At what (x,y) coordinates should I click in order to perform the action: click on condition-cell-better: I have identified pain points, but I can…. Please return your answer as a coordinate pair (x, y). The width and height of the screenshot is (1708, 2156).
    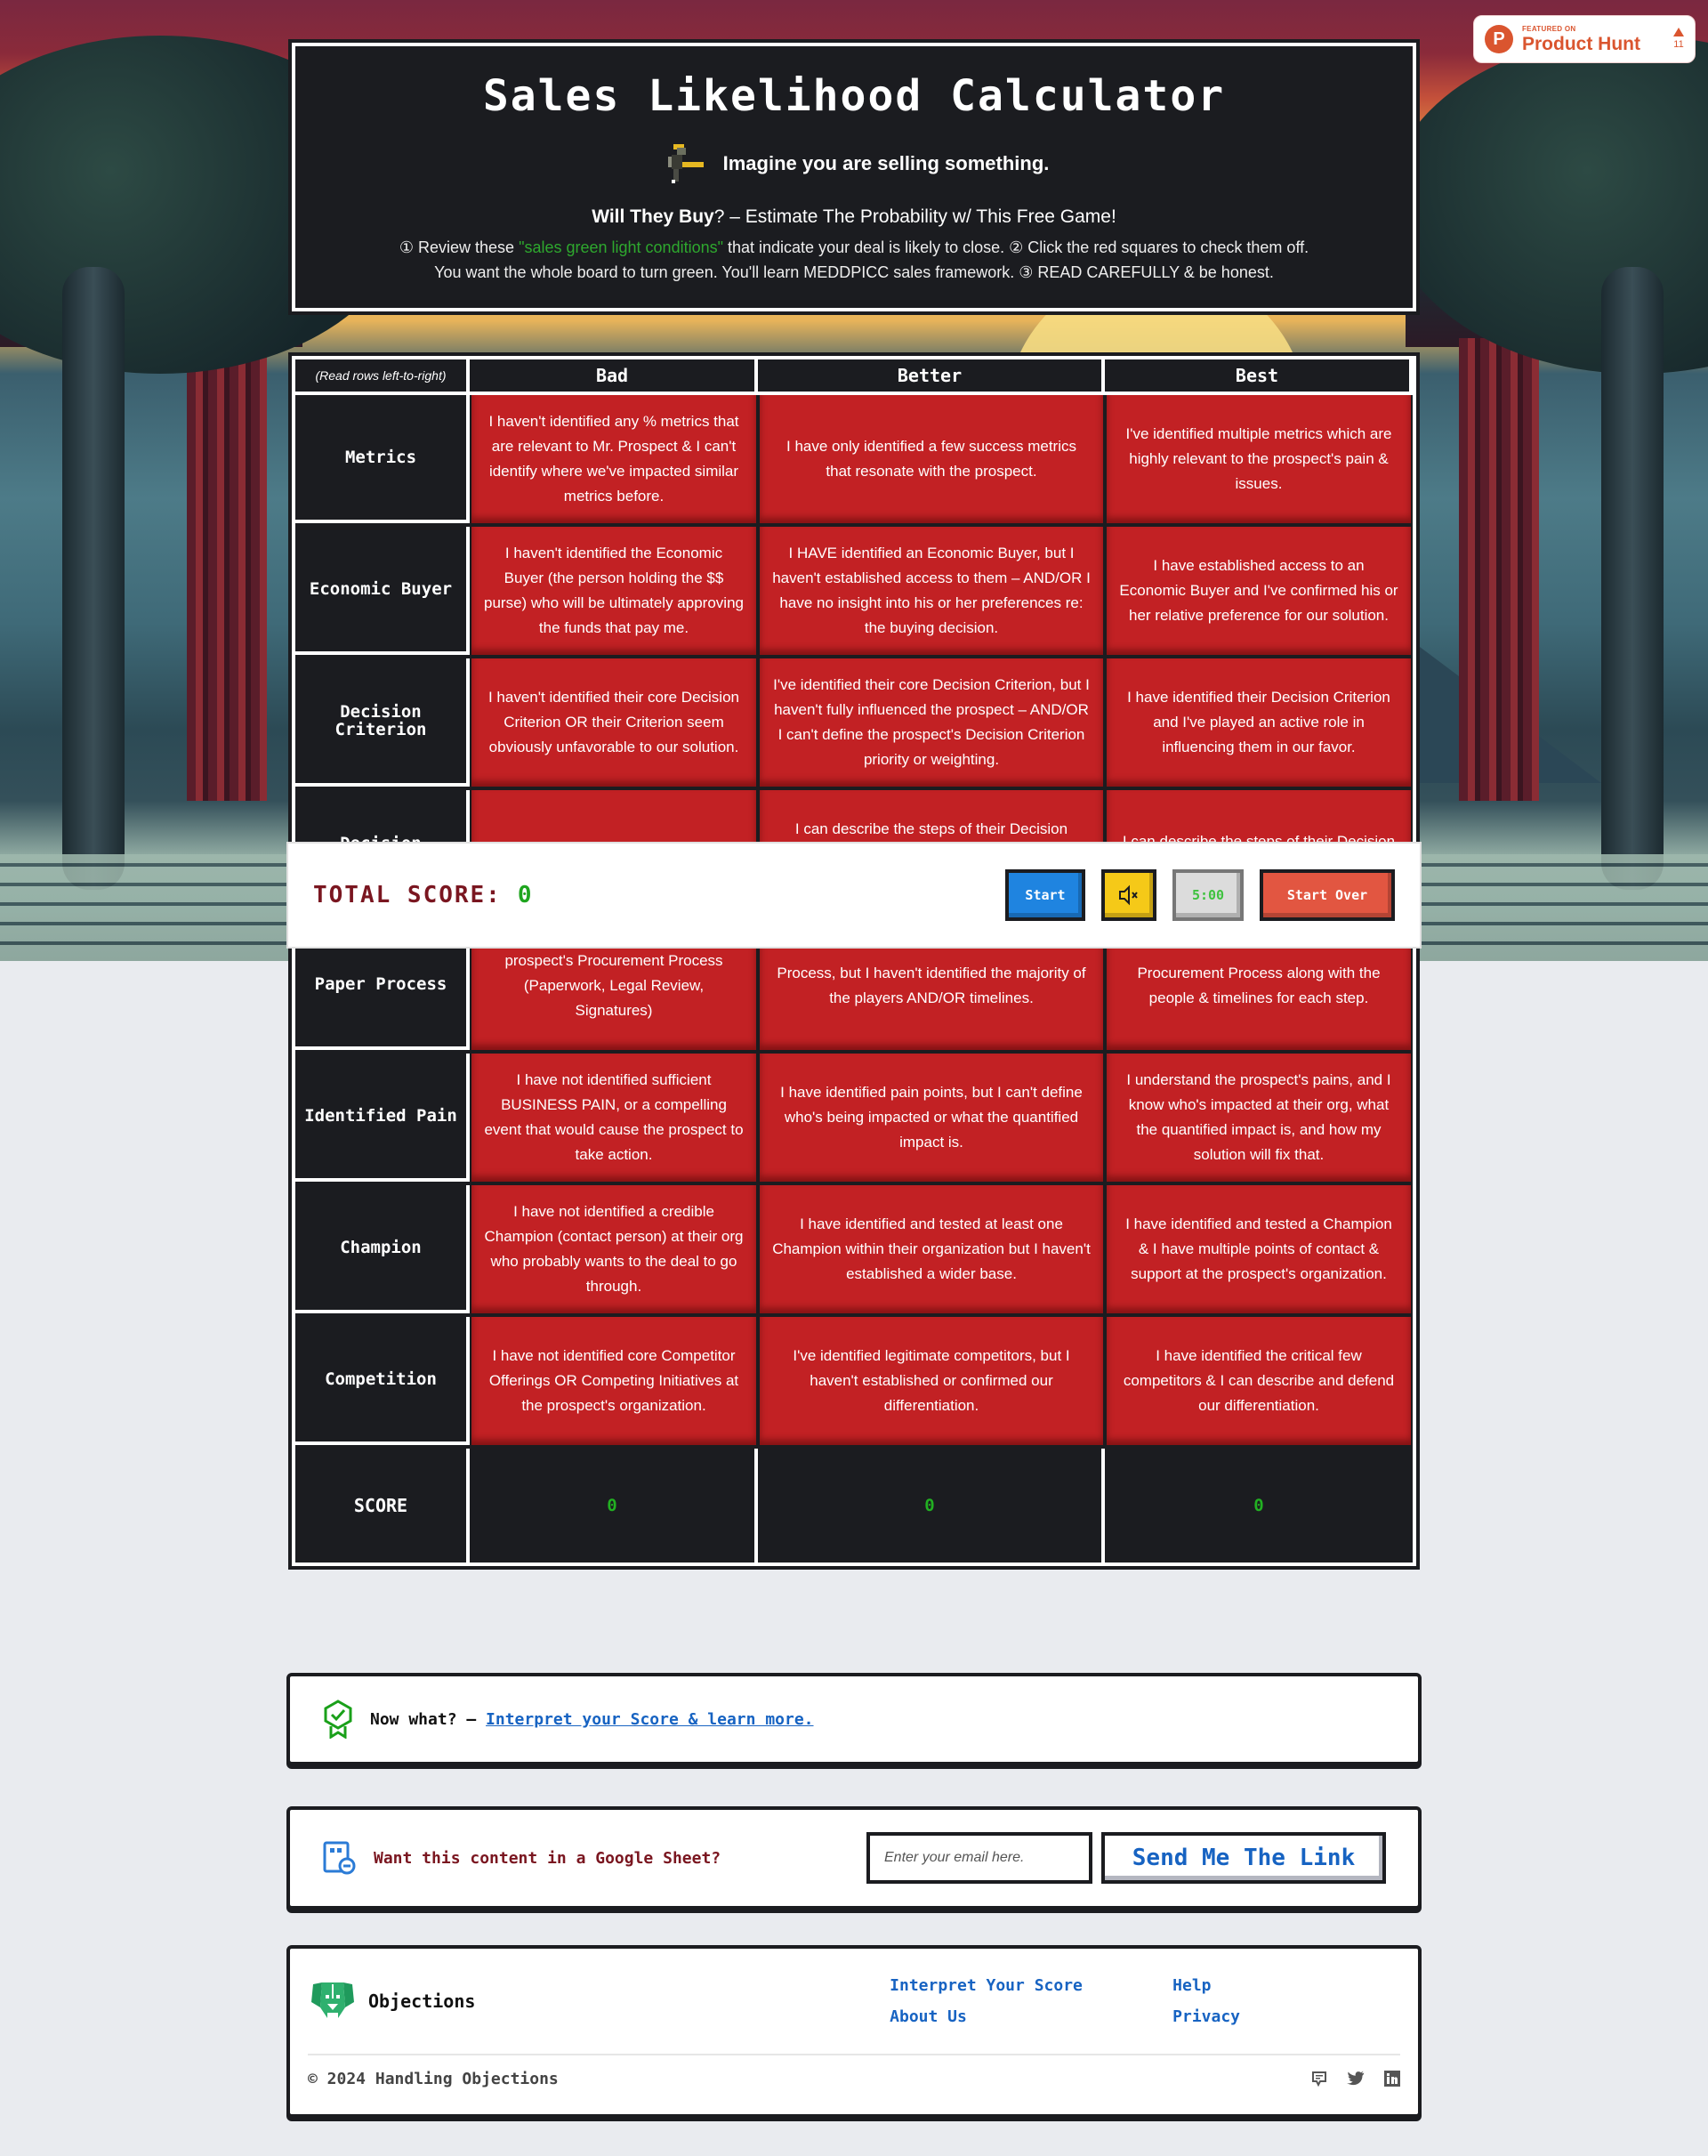
    Looking at the image, I should click on (931, 1118).